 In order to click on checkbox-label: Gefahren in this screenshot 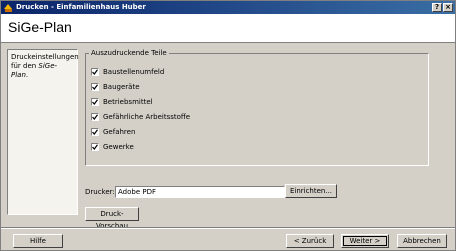, I will do `click(119, 132)`.